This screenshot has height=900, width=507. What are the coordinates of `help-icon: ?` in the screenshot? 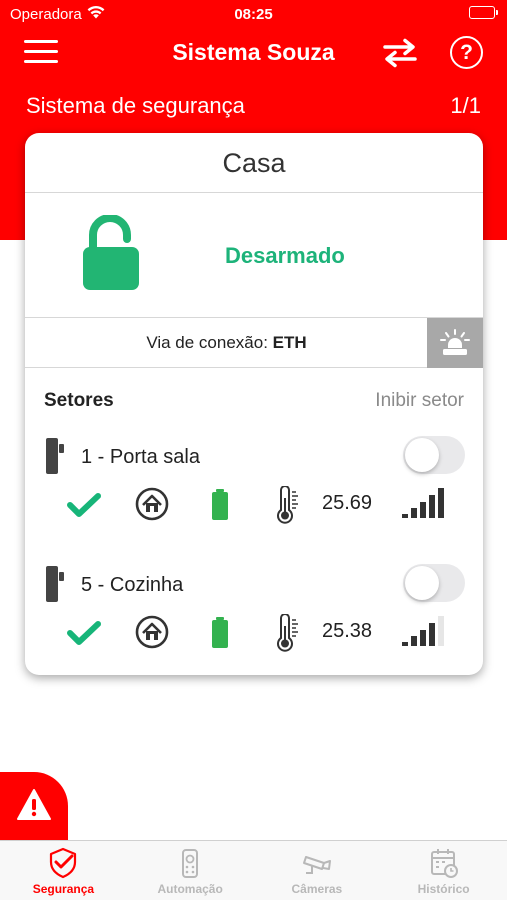 It's located at (466, 52).